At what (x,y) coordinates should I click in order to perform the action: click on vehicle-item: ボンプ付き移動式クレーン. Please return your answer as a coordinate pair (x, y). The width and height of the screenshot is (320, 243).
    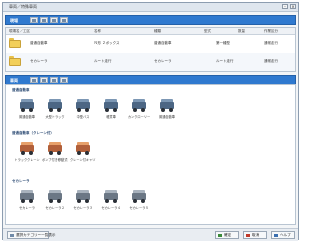
    Looking at the image, I should click on (55, 153).